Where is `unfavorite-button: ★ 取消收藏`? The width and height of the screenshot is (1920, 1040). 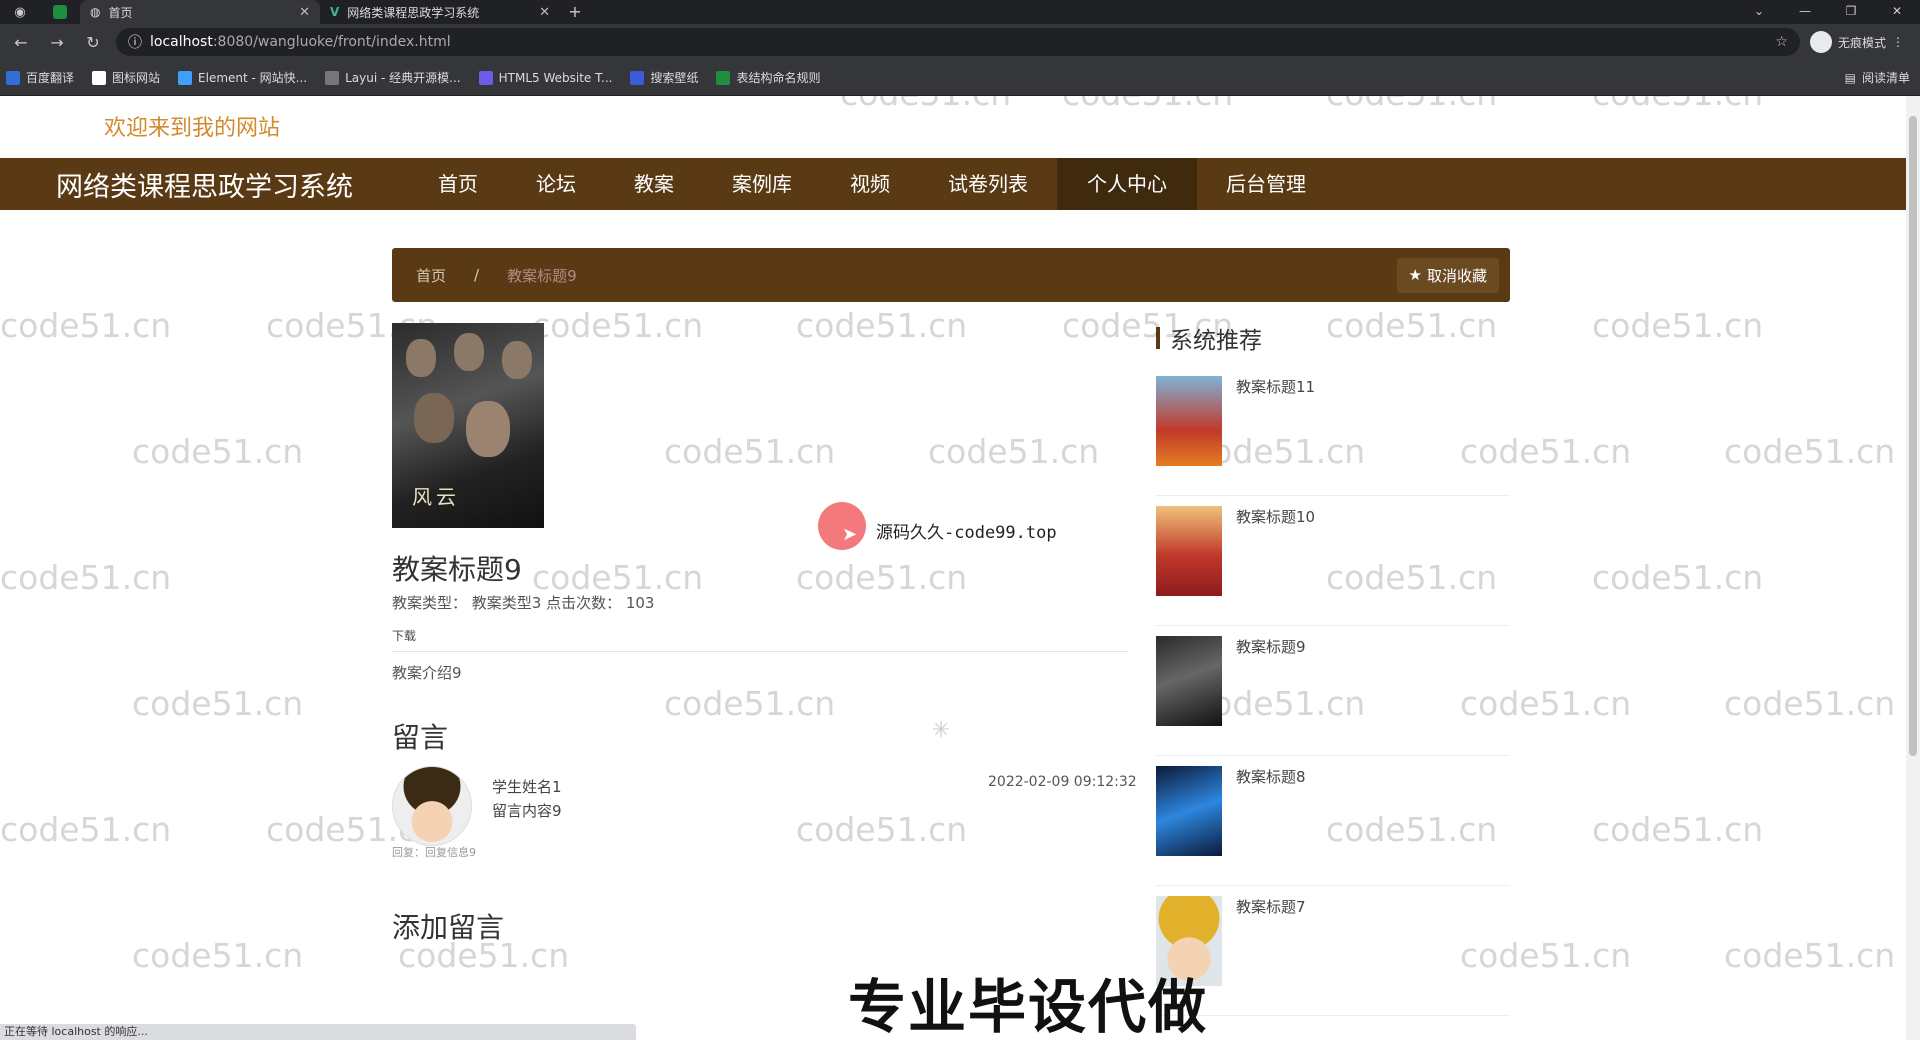
unfavorite-button: ★ 取消收藏 is located at coordinates (1447, 275).